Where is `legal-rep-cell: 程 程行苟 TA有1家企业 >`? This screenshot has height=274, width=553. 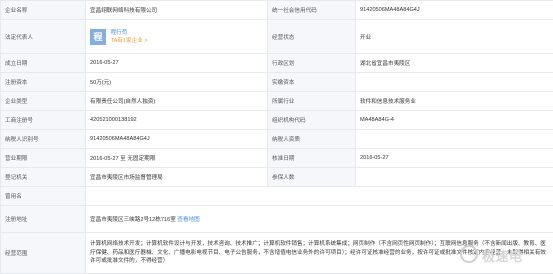 legal-rep-cell: 程 程行苟 TA有1家企业 > is located at coordinates (176, 36).